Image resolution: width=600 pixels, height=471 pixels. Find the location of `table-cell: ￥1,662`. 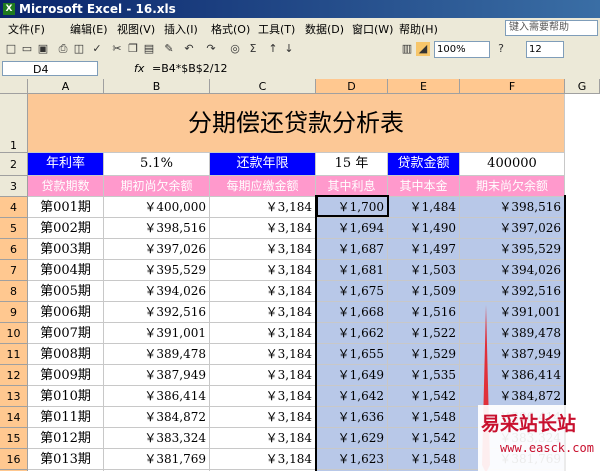

table-cell: ￥1,662 is located at coordinates (352, 333).